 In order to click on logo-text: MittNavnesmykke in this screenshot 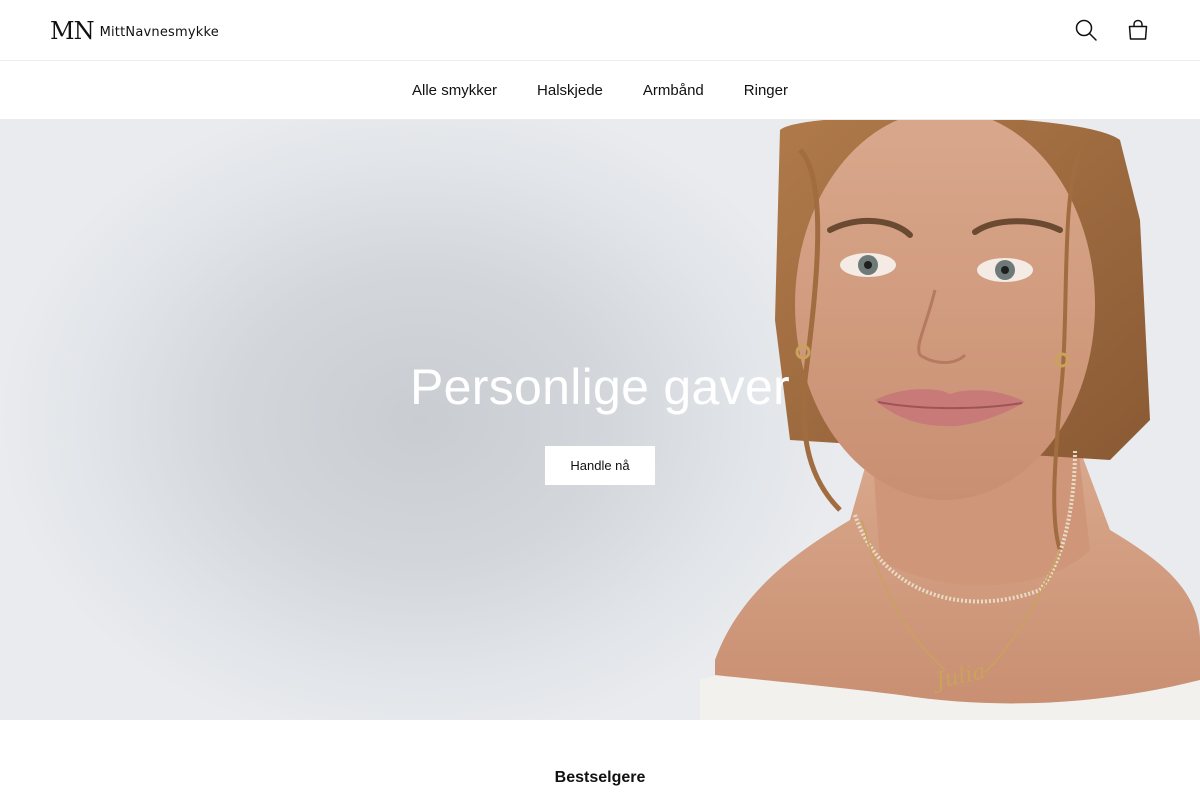, I will do `click(159, 32)`.